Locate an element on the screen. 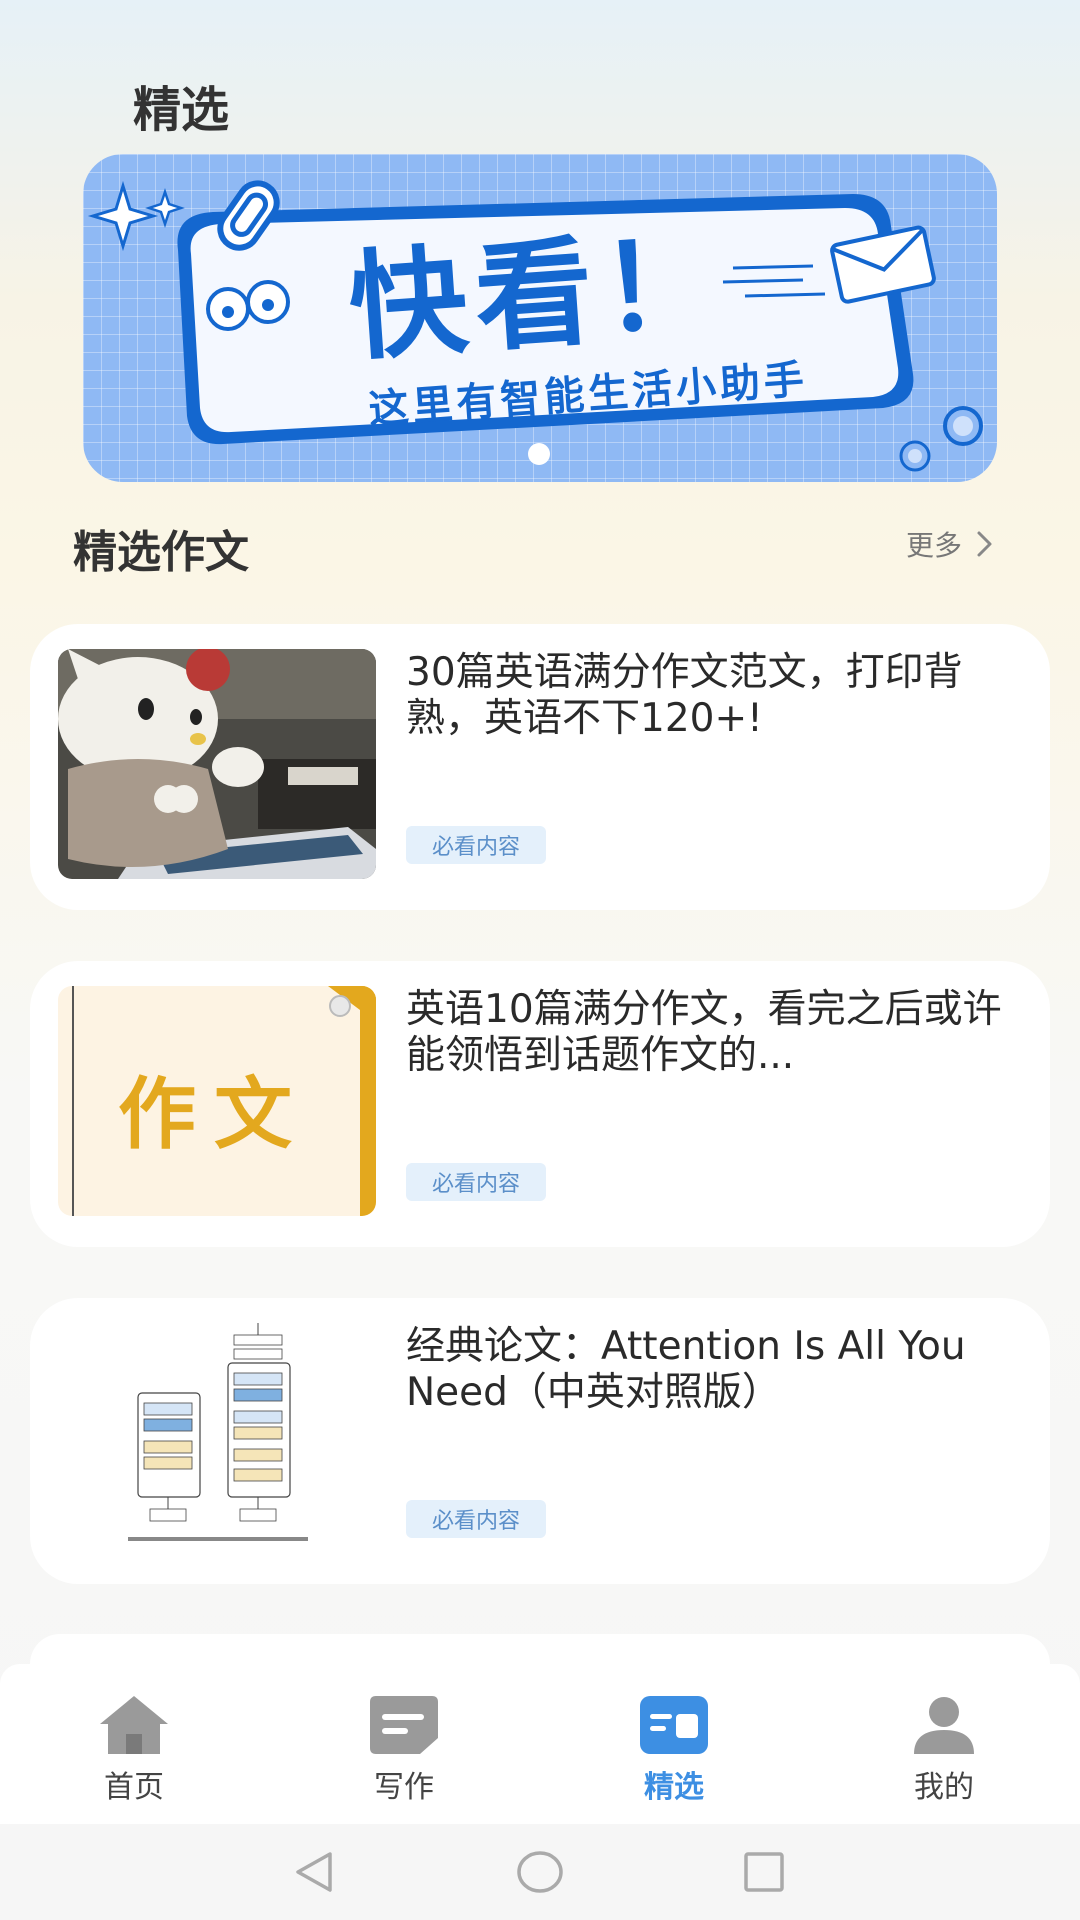 This screenshot has width=1080, height=1920. tab-profile: 我的 is located at coordinates (944, 1750).